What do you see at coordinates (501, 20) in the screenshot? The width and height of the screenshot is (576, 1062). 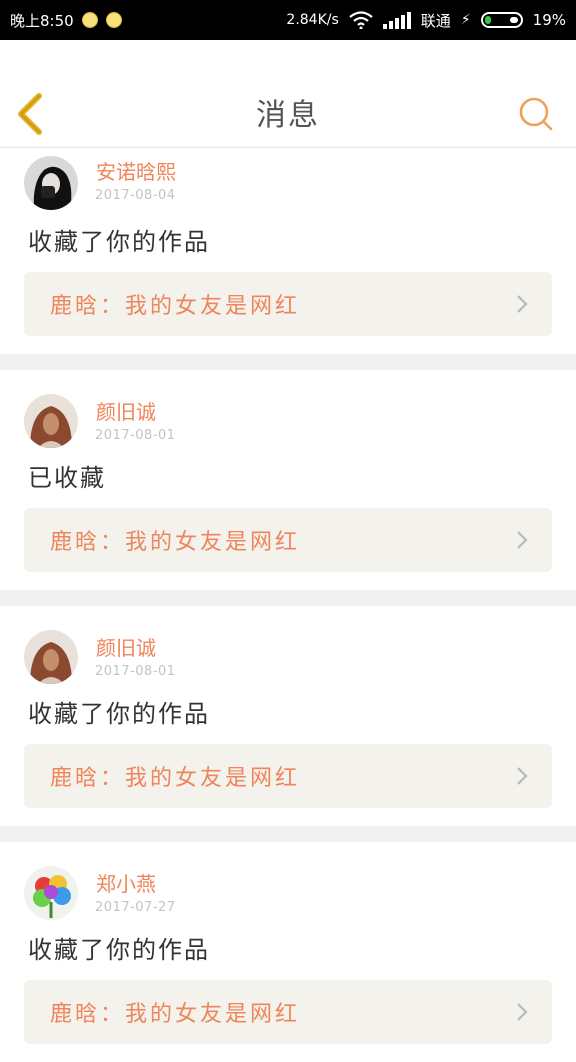 I see `battery-icon` at bounding box center [501, 20].